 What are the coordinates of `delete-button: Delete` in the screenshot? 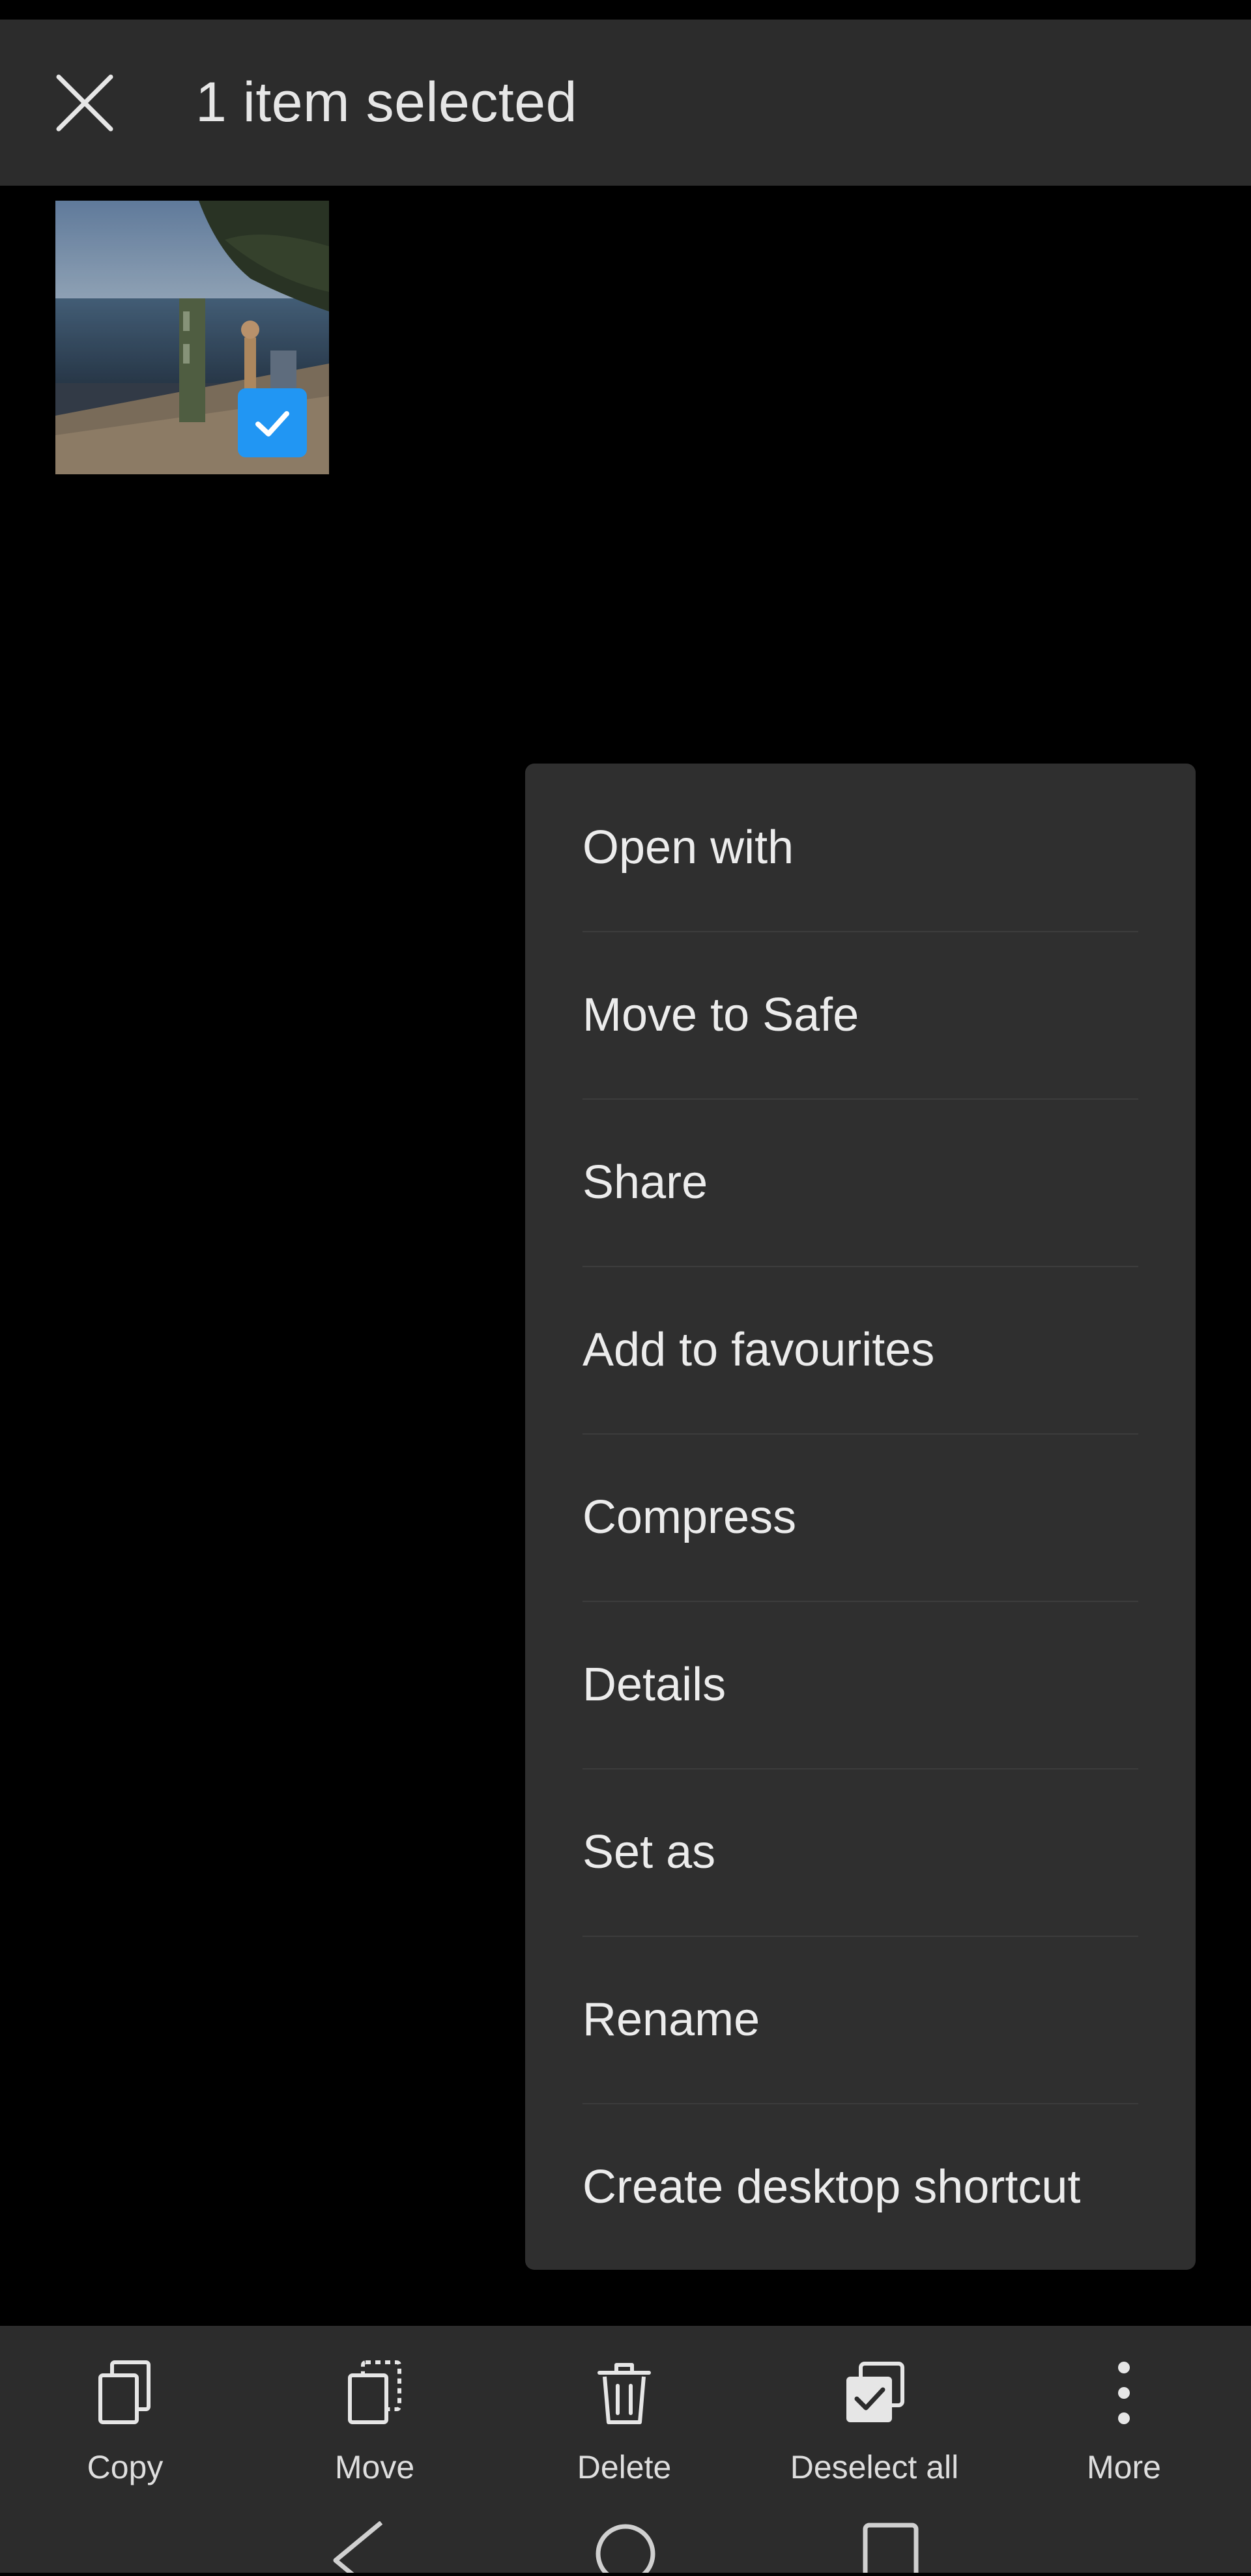 It's located at (624, 2429).